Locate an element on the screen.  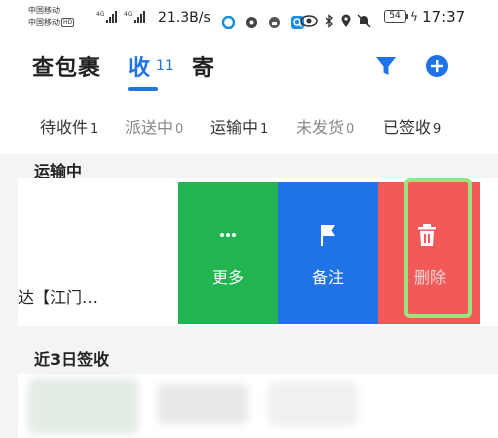
filter-label: 未发货 is located at coordinates (320, 127).